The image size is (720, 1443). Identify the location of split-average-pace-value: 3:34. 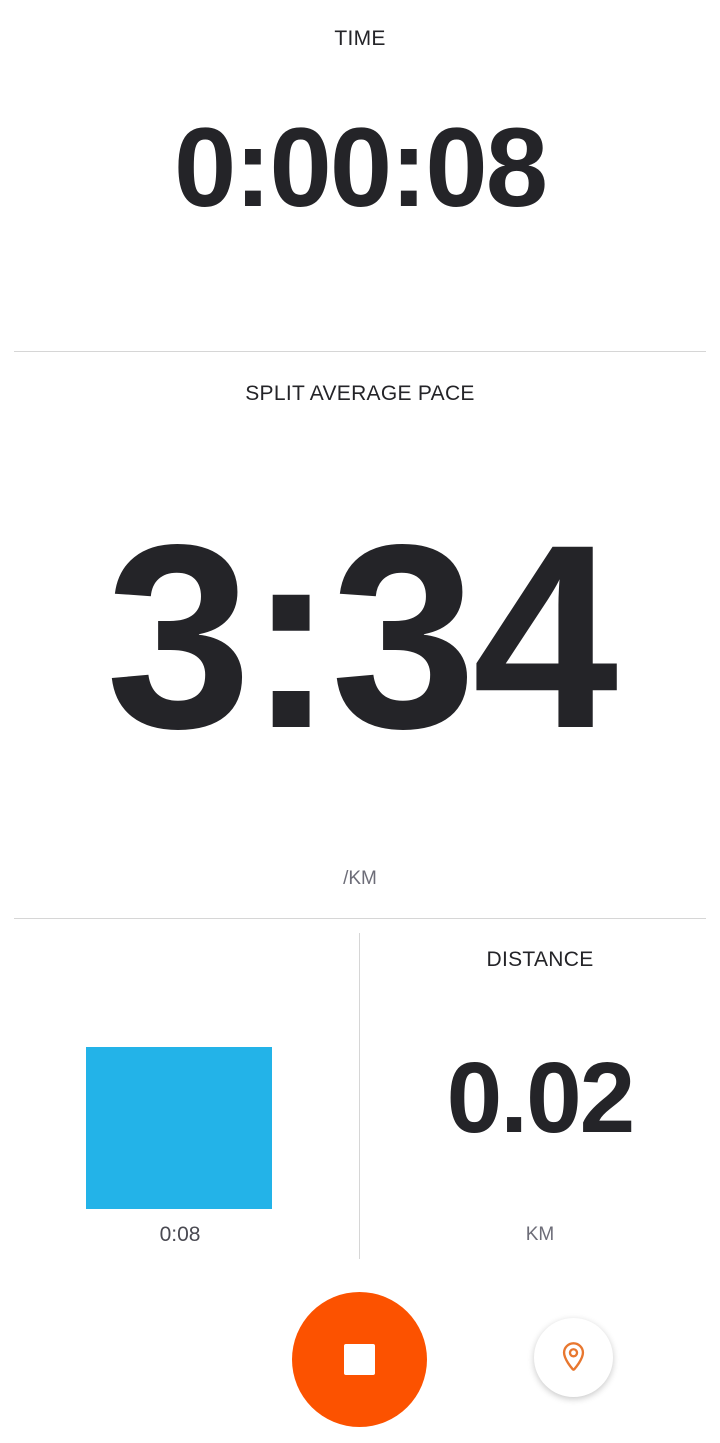
(361, 636).